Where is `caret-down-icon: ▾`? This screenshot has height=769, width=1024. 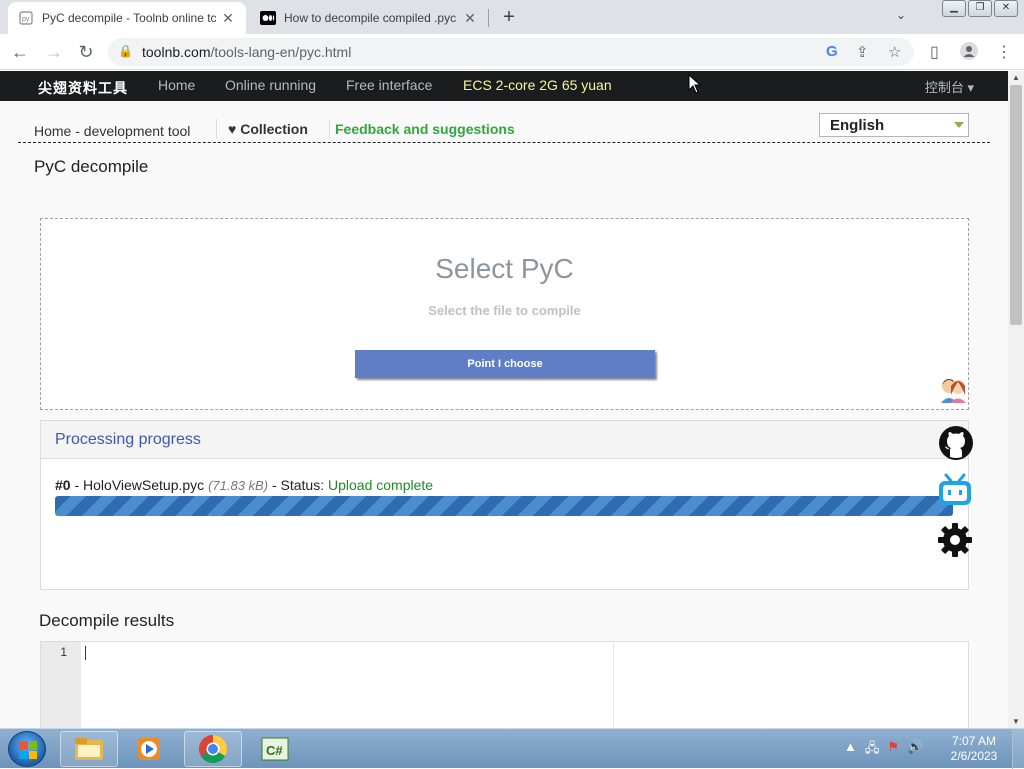 caret-down-icon: ▾ is located at coordinates (970, 87).